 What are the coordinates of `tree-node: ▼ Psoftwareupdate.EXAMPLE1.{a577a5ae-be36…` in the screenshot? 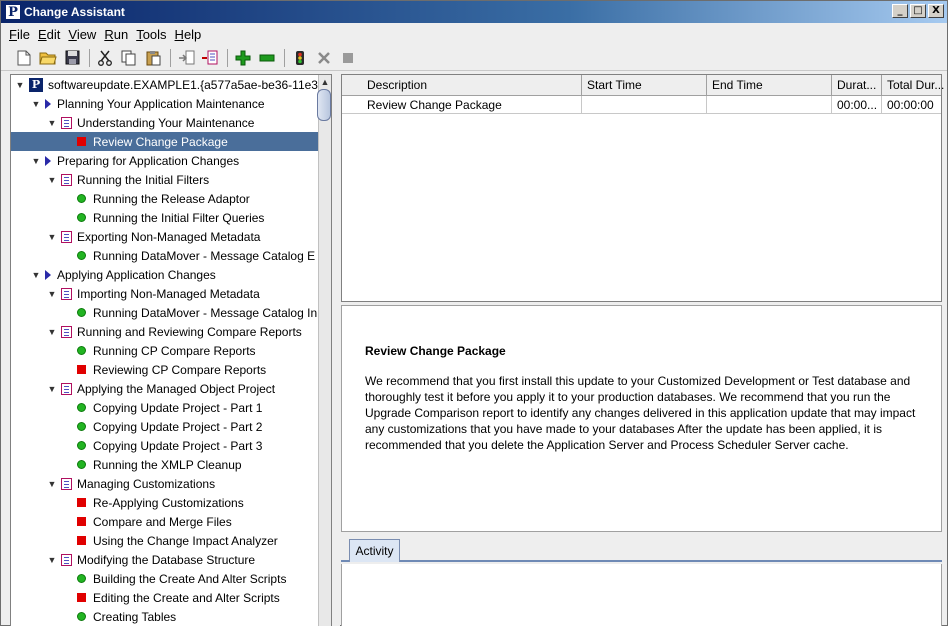 It's located at (165, 84).